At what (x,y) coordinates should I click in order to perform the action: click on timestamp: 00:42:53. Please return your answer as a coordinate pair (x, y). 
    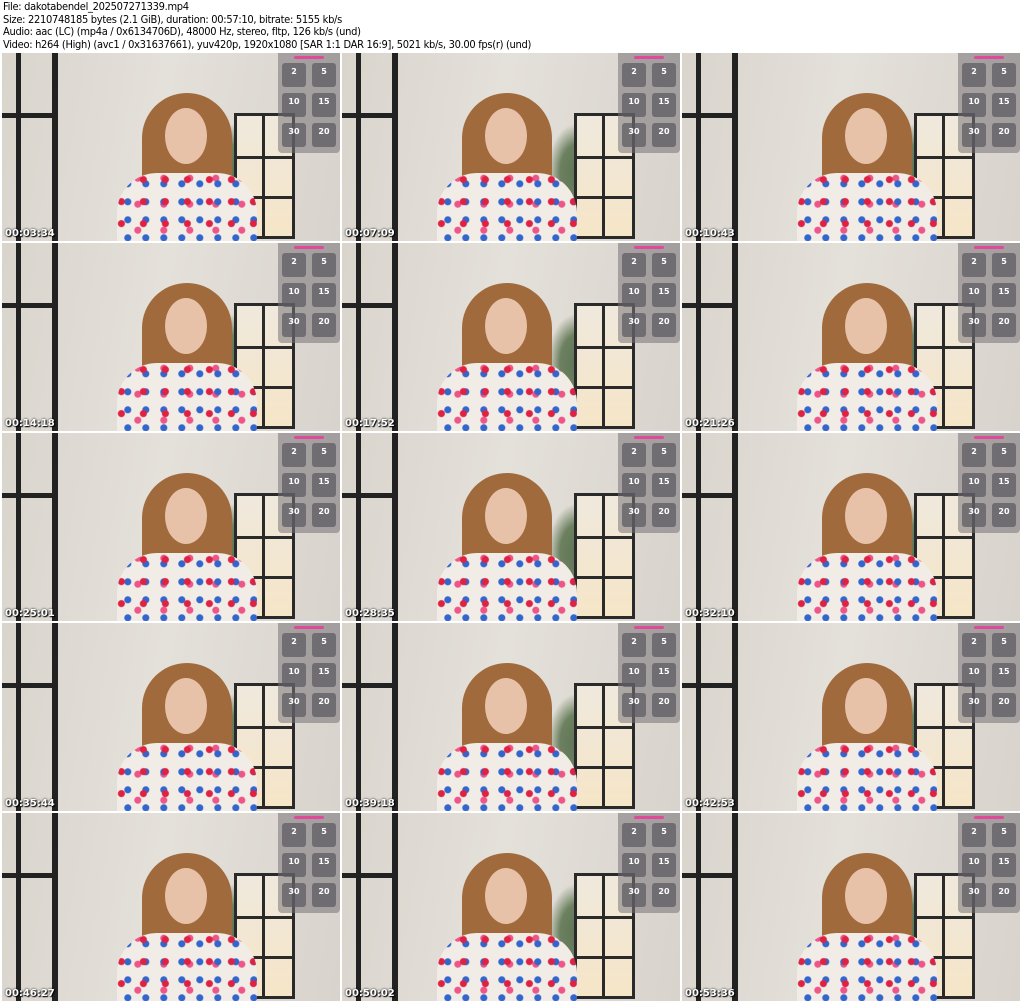
    Looking at the image, I should click on (710, 803).